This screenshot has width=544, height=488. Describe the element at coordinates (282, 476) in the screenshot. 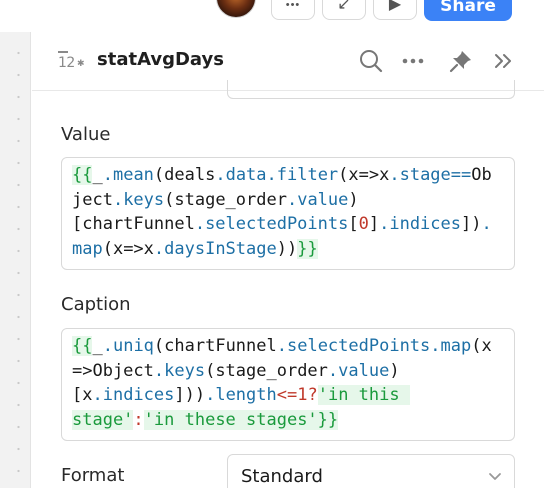

I see `format-select-value: Standard` at that location.